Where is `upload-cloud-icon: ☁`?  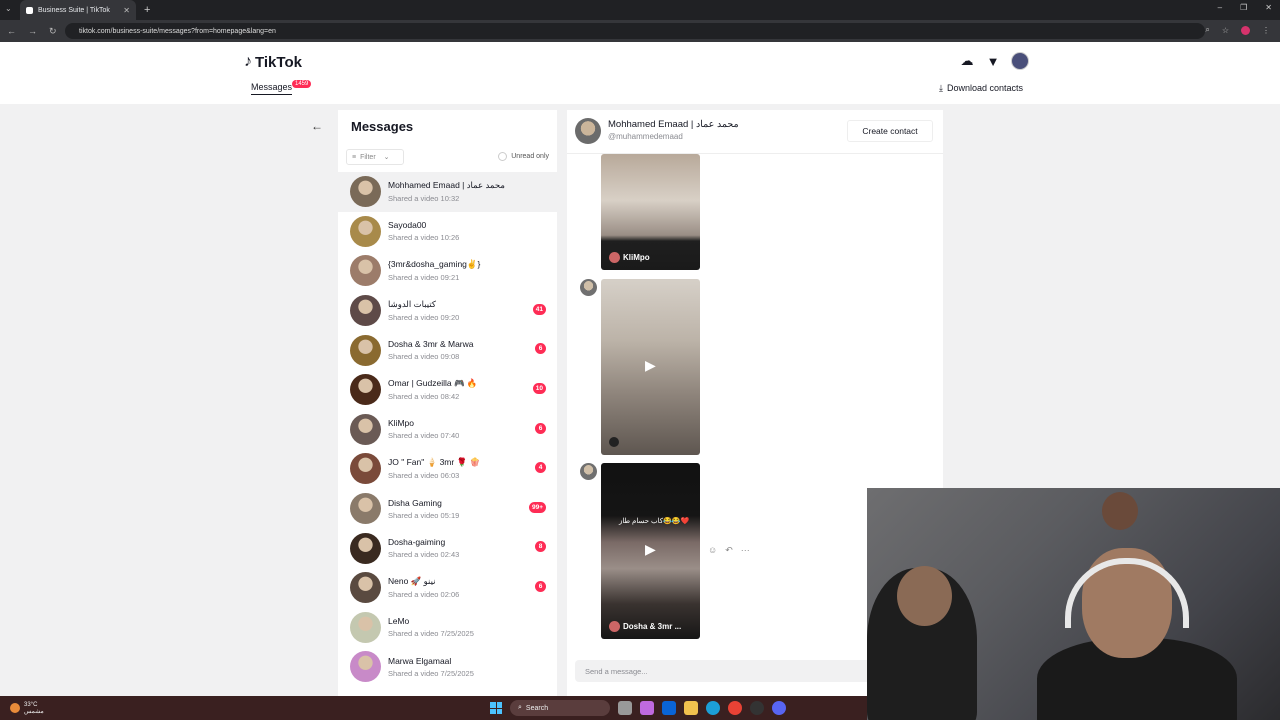
upload-cloud-icon: ☁ is located at coordinates (967, 61).